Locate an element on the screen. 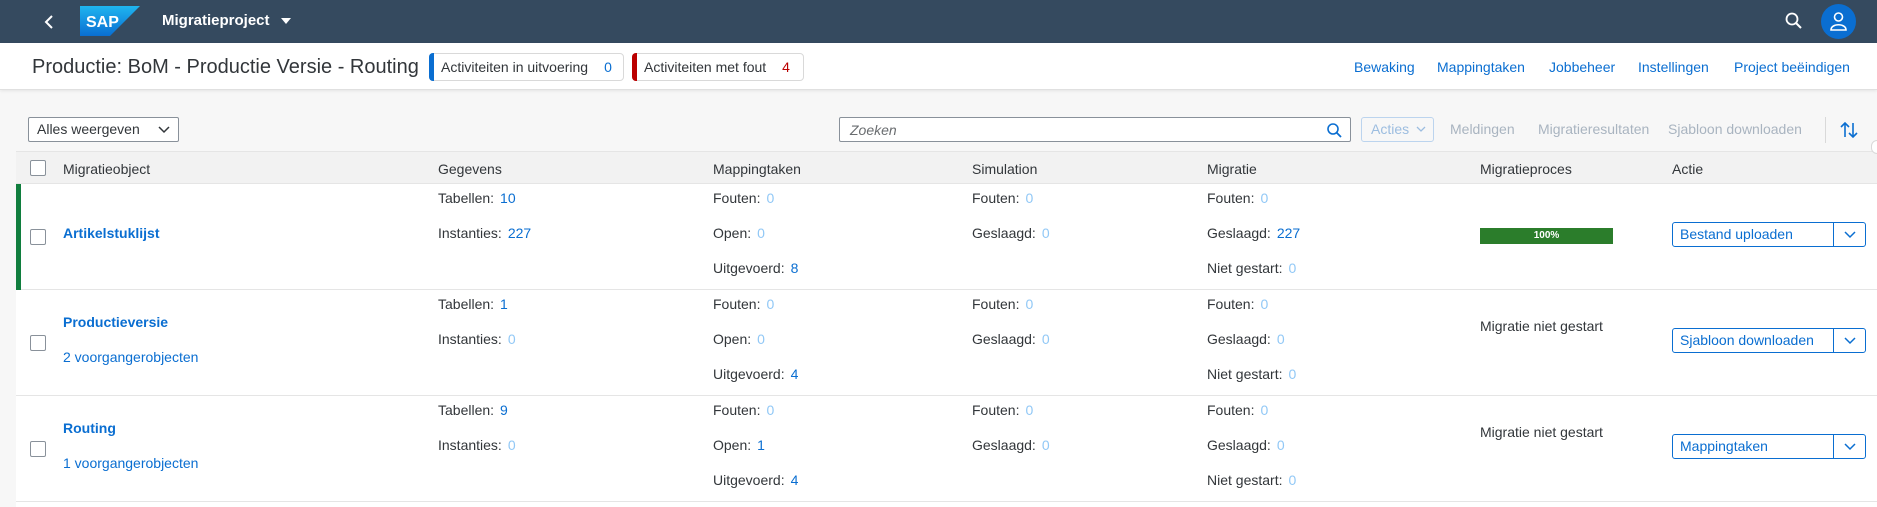 This screenshot has width=1877, height=507. mapping-uitgevoerd: Uitgevoerd: 8 is located at coordinates (756, 268).